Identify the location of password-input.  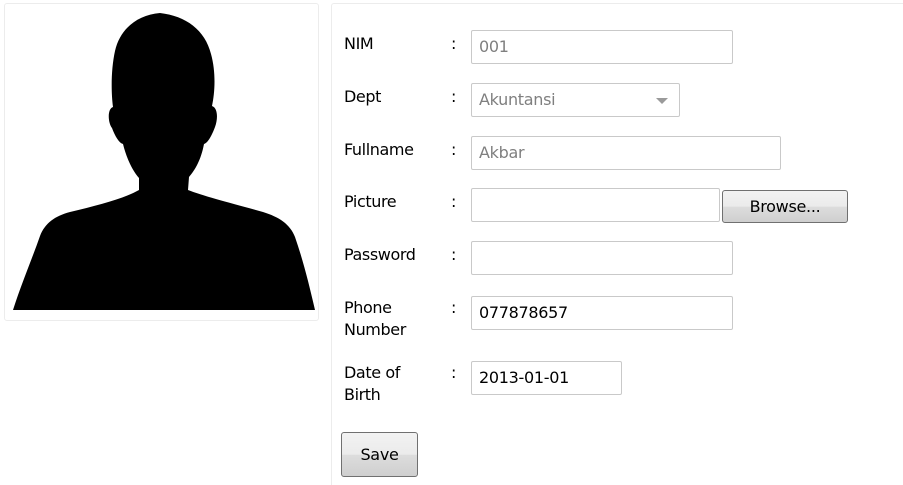
(602, 258).